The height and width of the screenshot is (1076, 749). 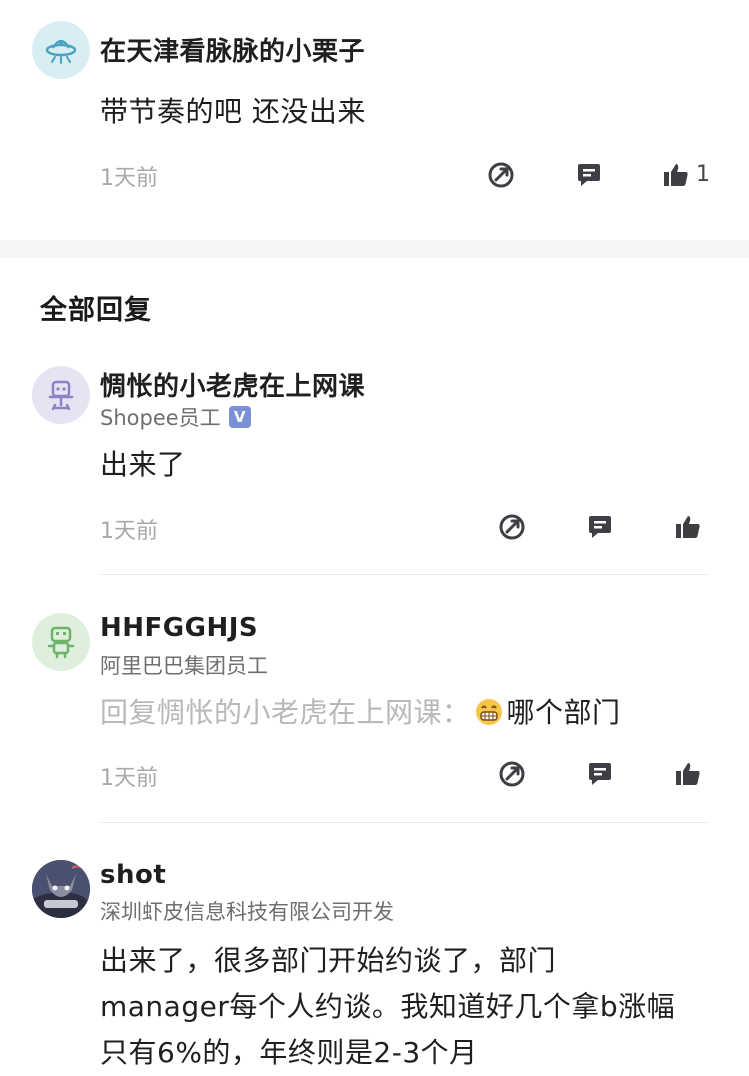 I want to click on comment-text: 出来了, so click(x=143, y=464).